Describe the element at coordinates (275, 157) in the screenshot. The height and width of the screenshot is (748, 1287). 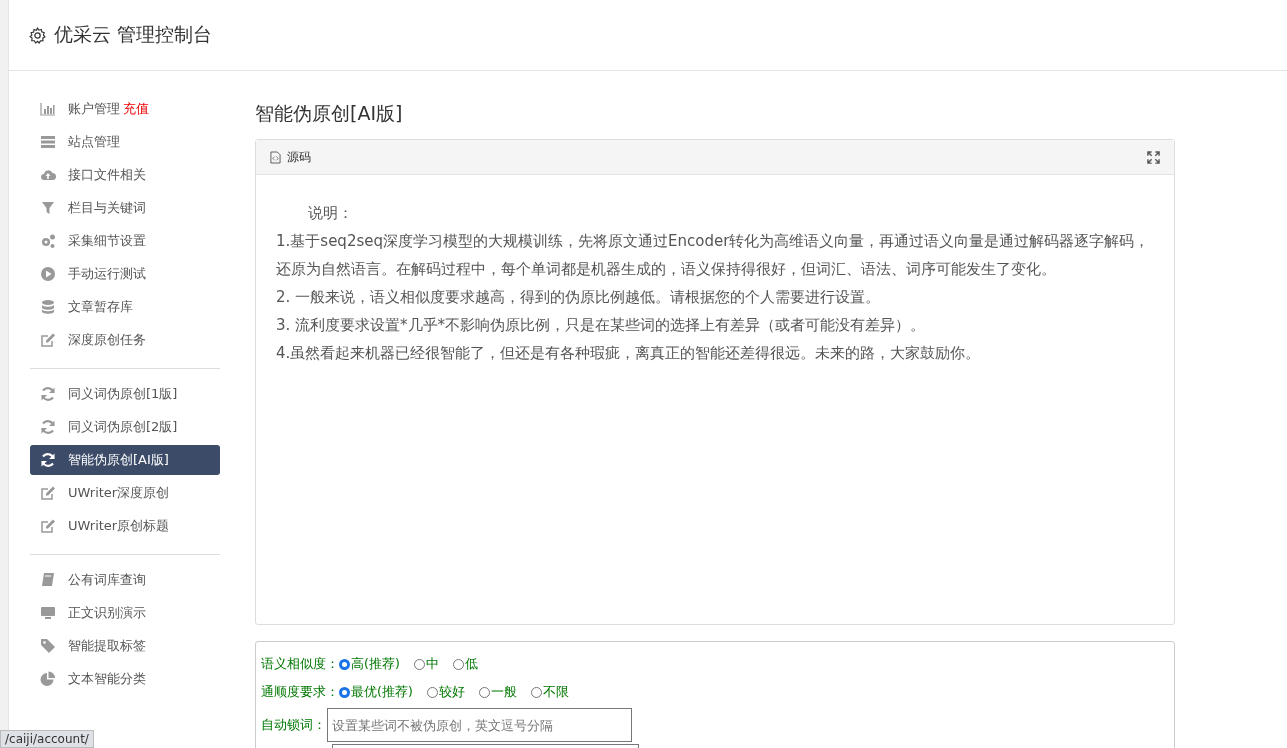
I see `code-file-icon` at that location.